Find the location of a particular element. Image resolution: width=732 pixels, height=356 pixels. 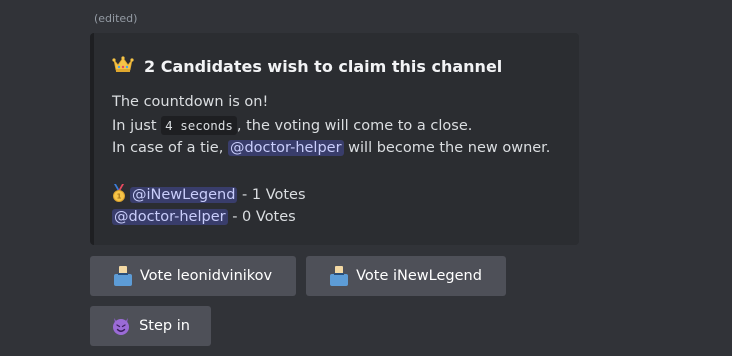

vote-row: @doctor-helper - 0 Votes is located at coordinates (331, 217).